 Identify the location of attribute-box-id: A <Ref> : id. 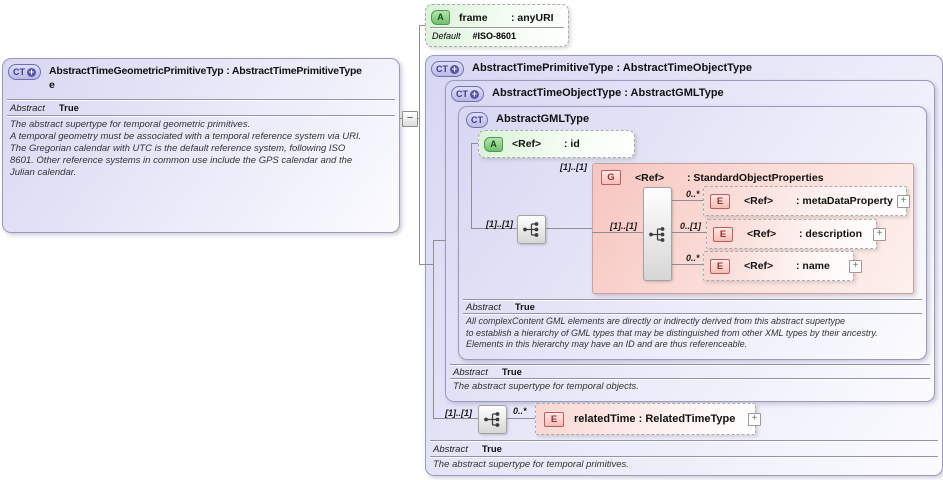
(556, 144).